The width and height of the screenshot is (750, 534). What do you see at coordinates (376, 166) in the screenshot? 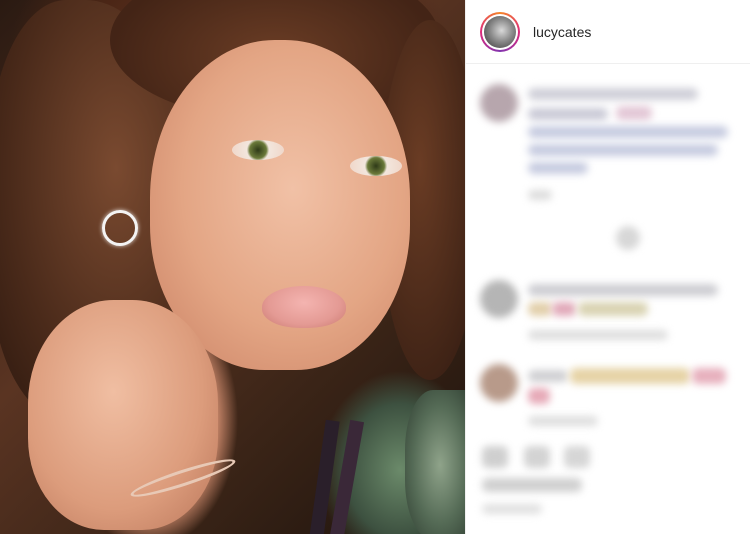
I see `photo-eye-right` at bounding box center [376, 166].